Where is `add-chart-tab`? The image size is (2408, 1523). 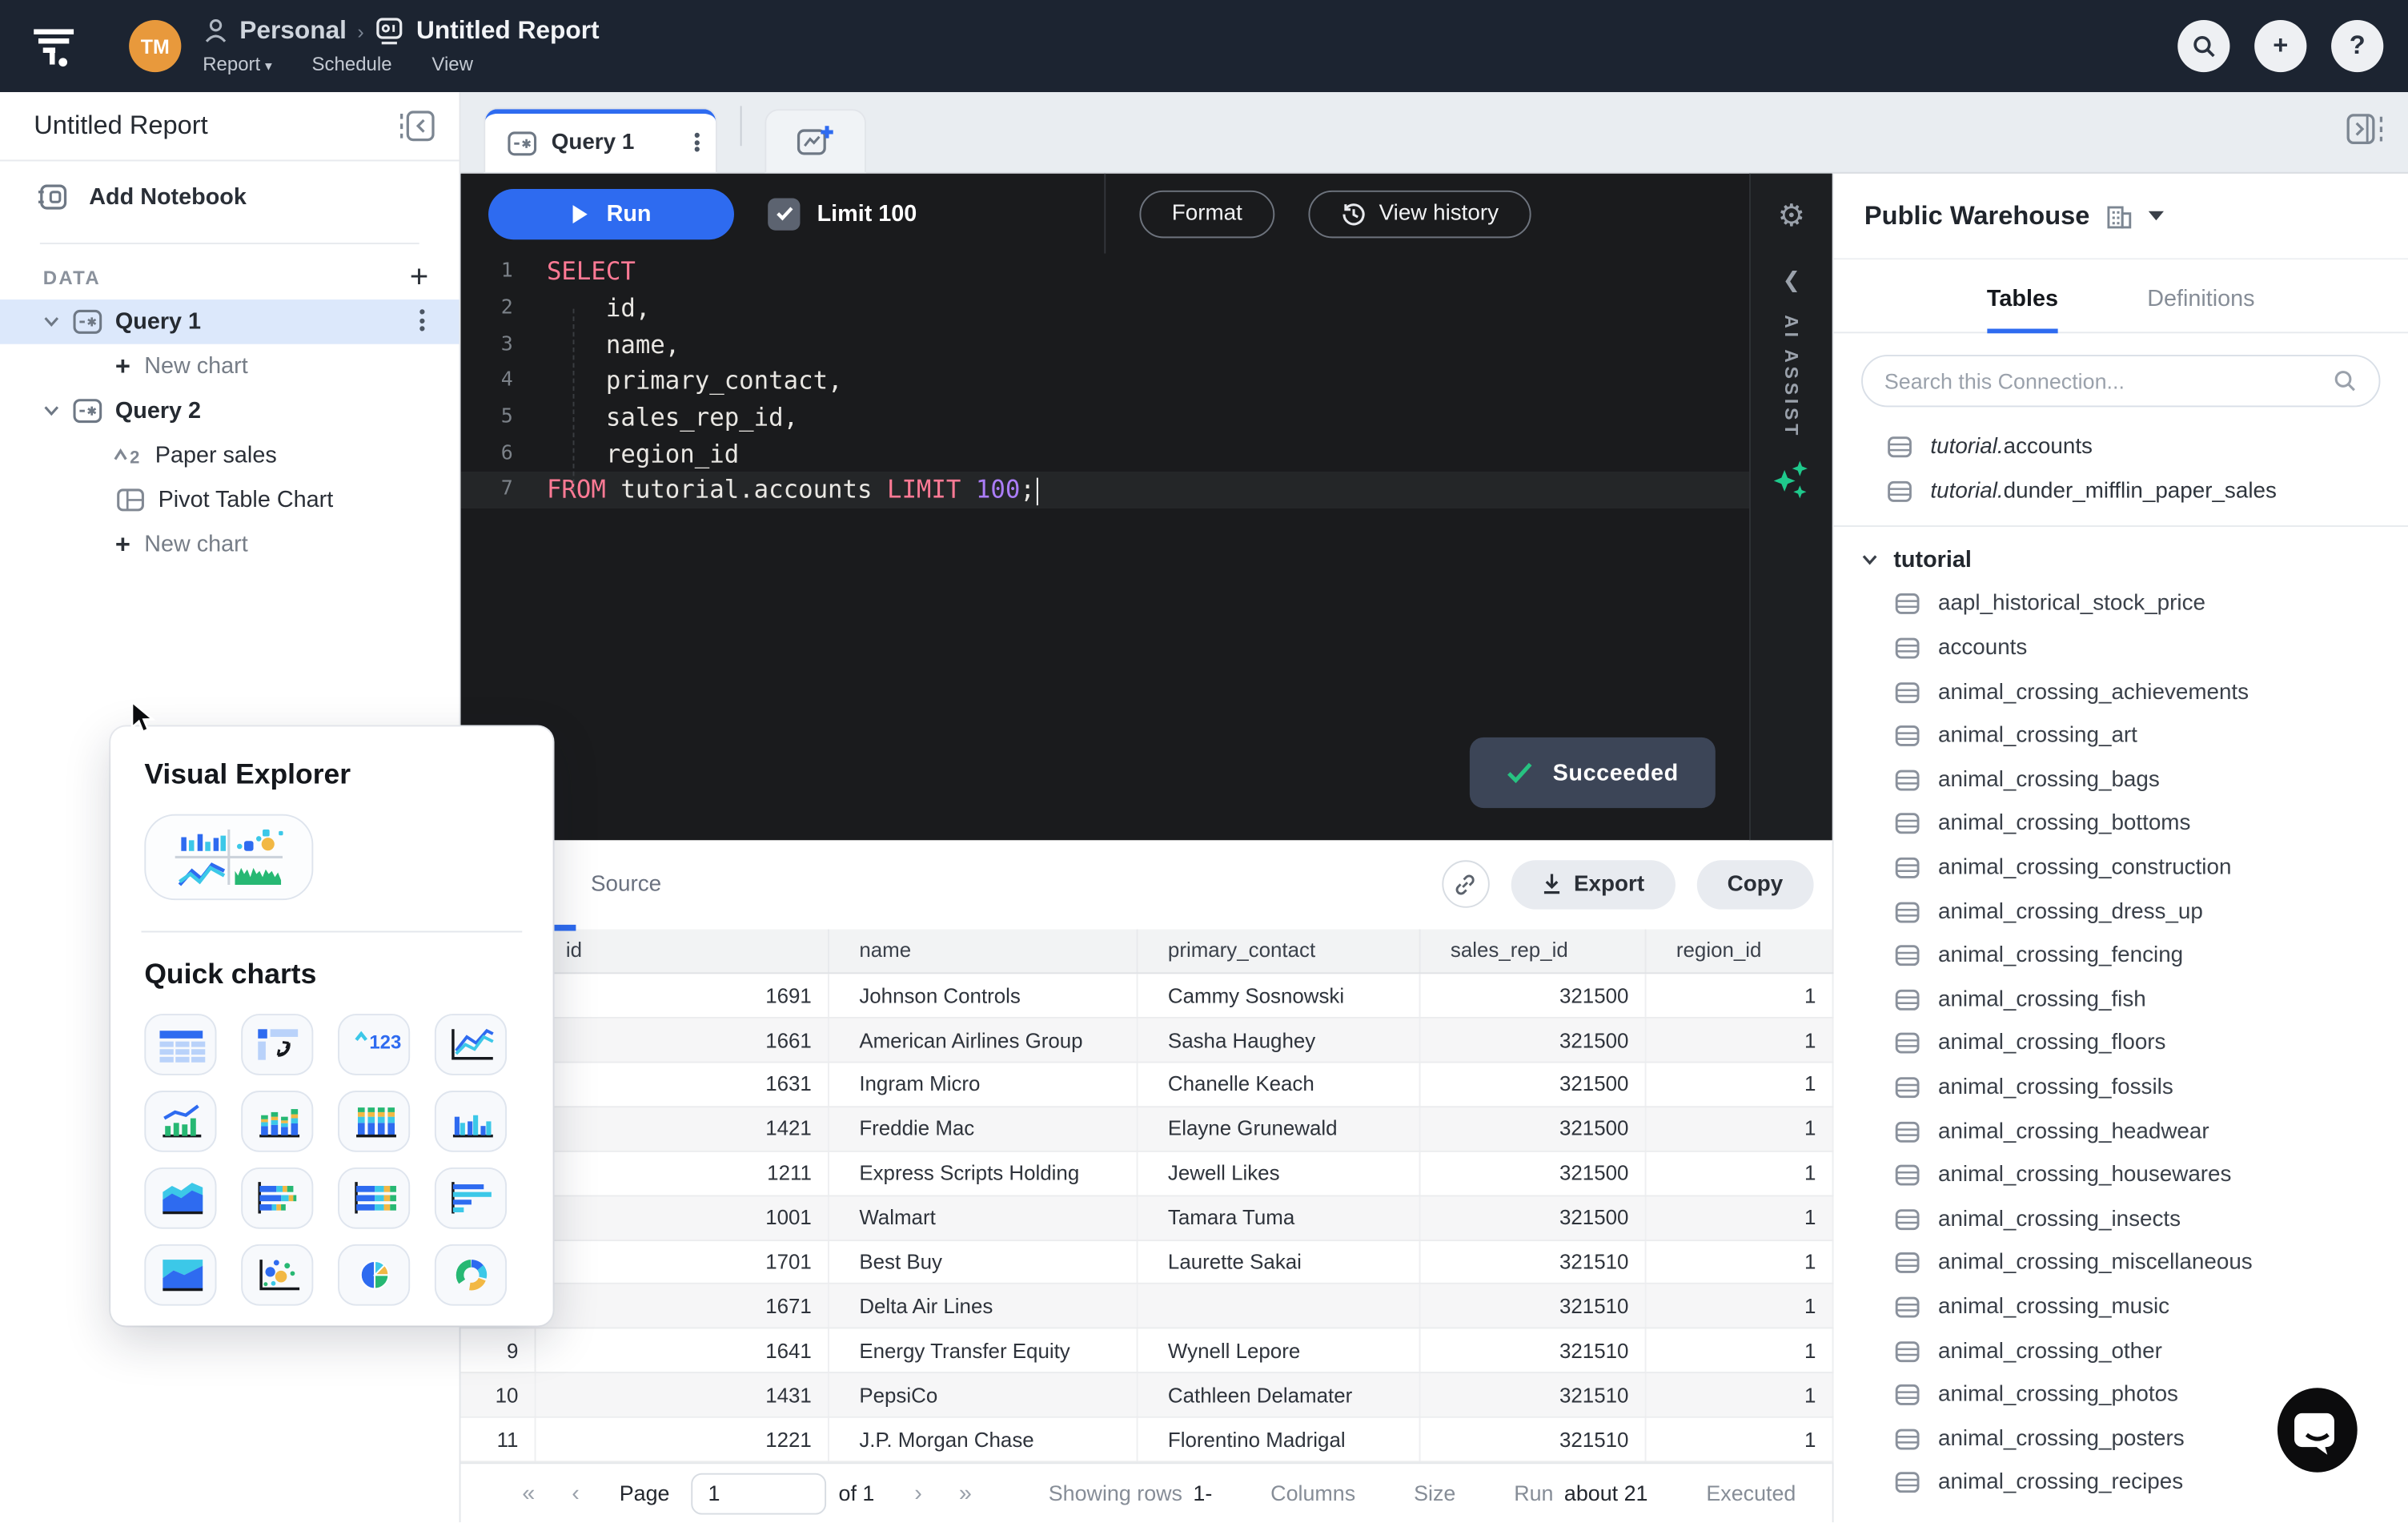
add-chart-tab is located at coordinates (815, 141).